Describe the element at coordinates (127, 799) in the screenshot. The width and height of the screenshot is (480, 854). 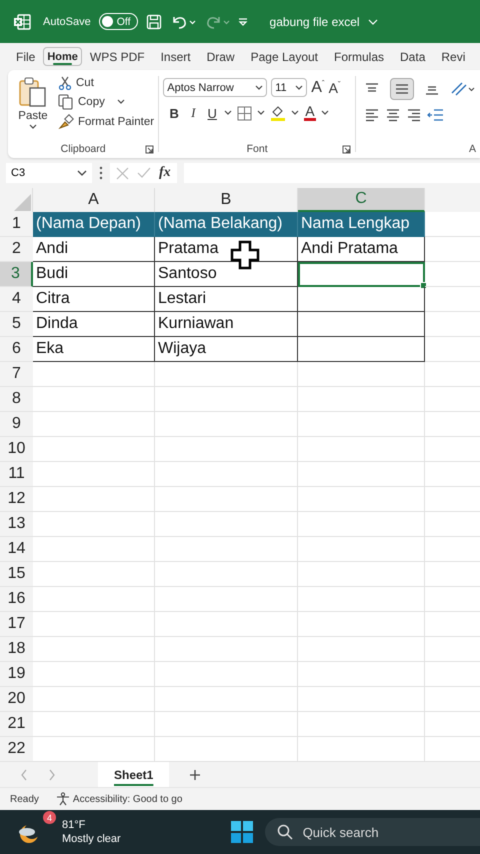
I see `accessibility-status: Accessibility: Good to go` at that location.